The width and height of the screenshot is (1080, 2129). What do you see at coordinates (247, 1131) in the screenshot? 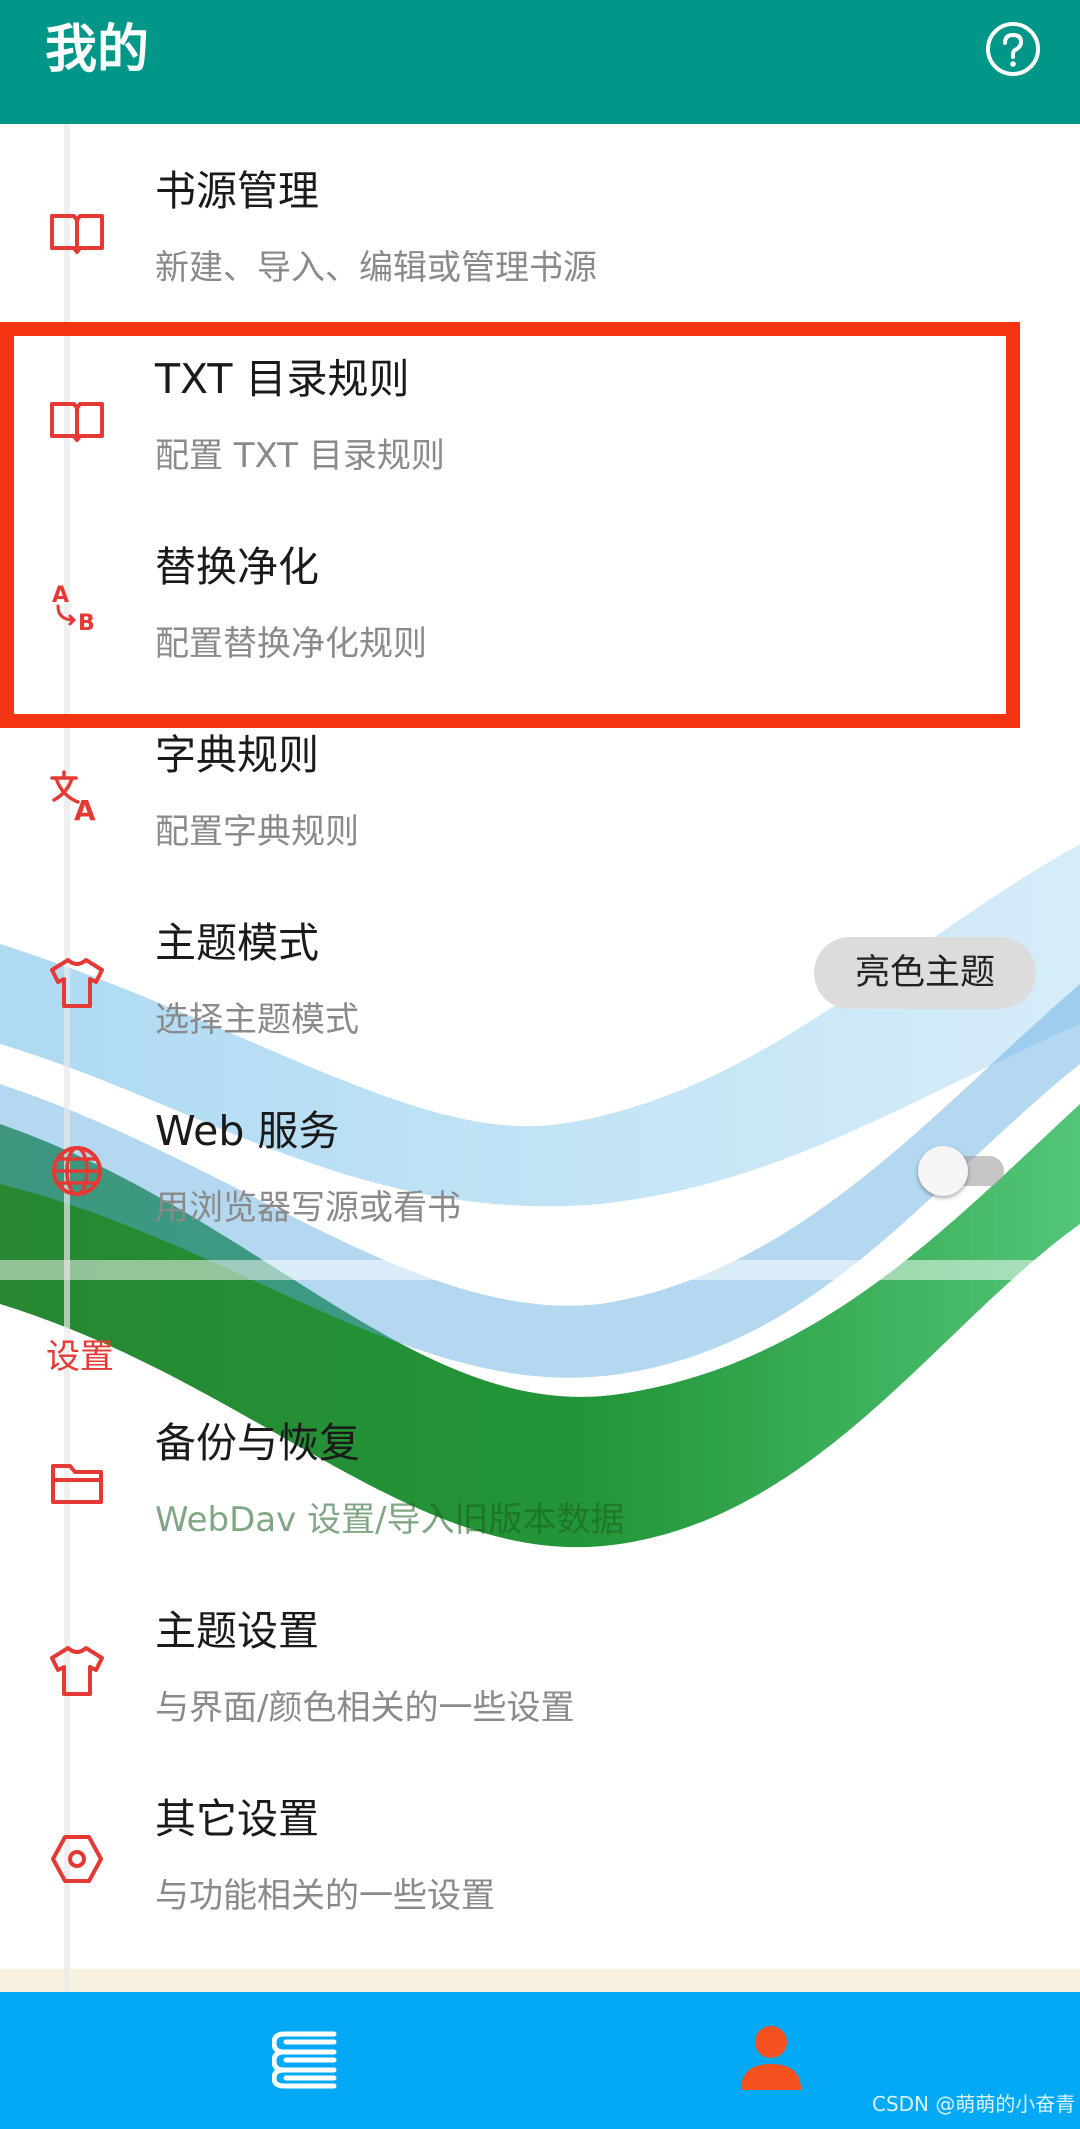
I see `item-title: Web 服务` at bounding box center [247, 1131].